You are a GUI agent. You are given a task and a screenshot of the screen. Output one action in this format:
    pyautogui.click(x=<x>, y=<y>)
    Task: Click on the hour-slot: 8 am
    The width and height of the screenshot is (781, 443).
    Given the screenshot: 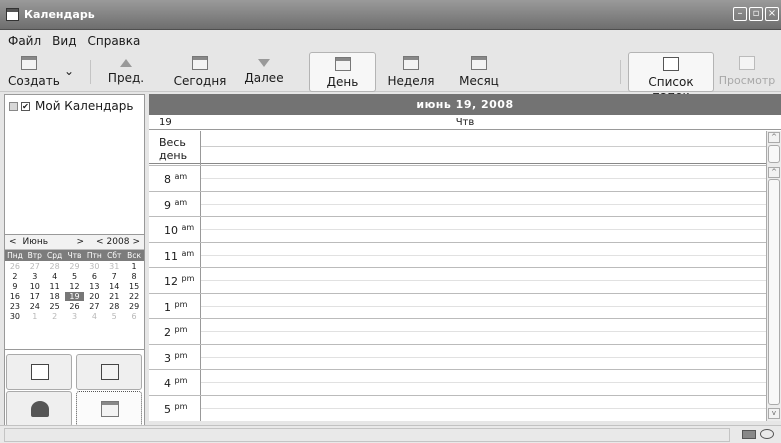 What is the action you would take?
    pyautogui.click(x=457, y=177)
    